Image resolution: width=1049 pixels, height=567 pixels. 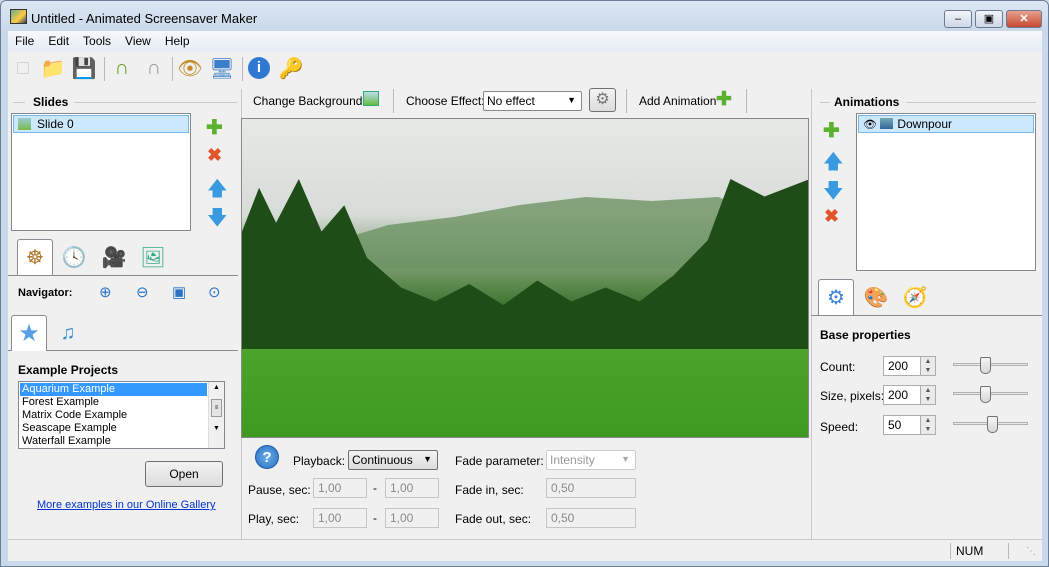 I want to click on menu-file: File, so click(x=24, y=39).